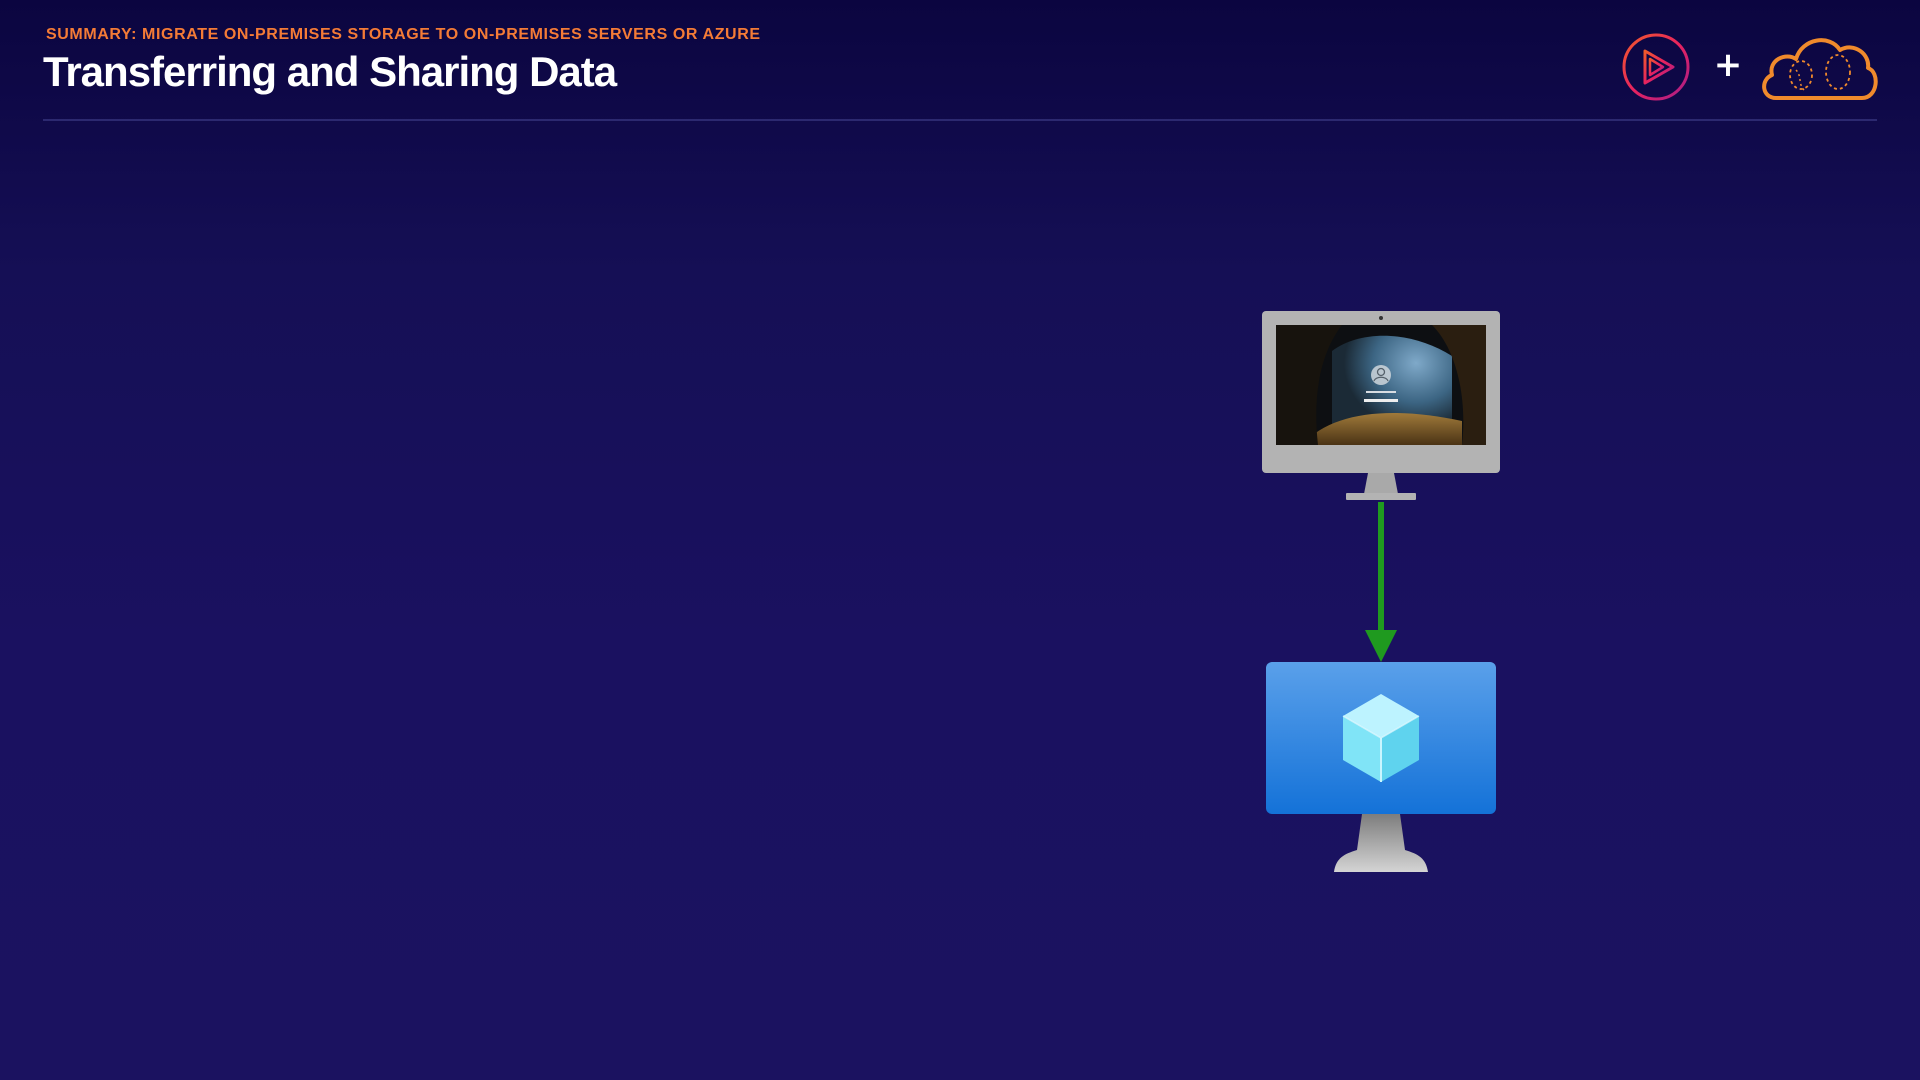  Describe the element at coordinates (330, 71) in the screenshot. I see `page-title: Transferring and Sharing Data` at that location.